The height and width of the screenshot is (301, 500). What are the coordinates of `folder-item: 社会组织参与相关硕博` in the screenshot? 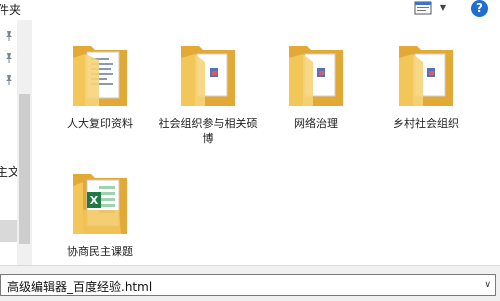 It's located at (208, 92).